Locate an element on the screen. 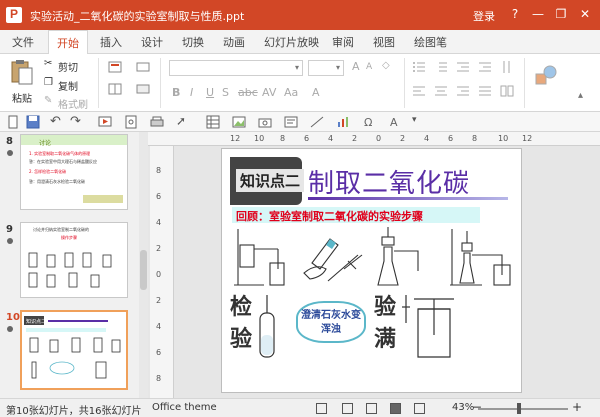 This screenshot has height=417, width=600. horizontal-ruler: 12 10 8 6 4 2 0 2 4 6 8 10 12 is located at coordinates (374, 139).